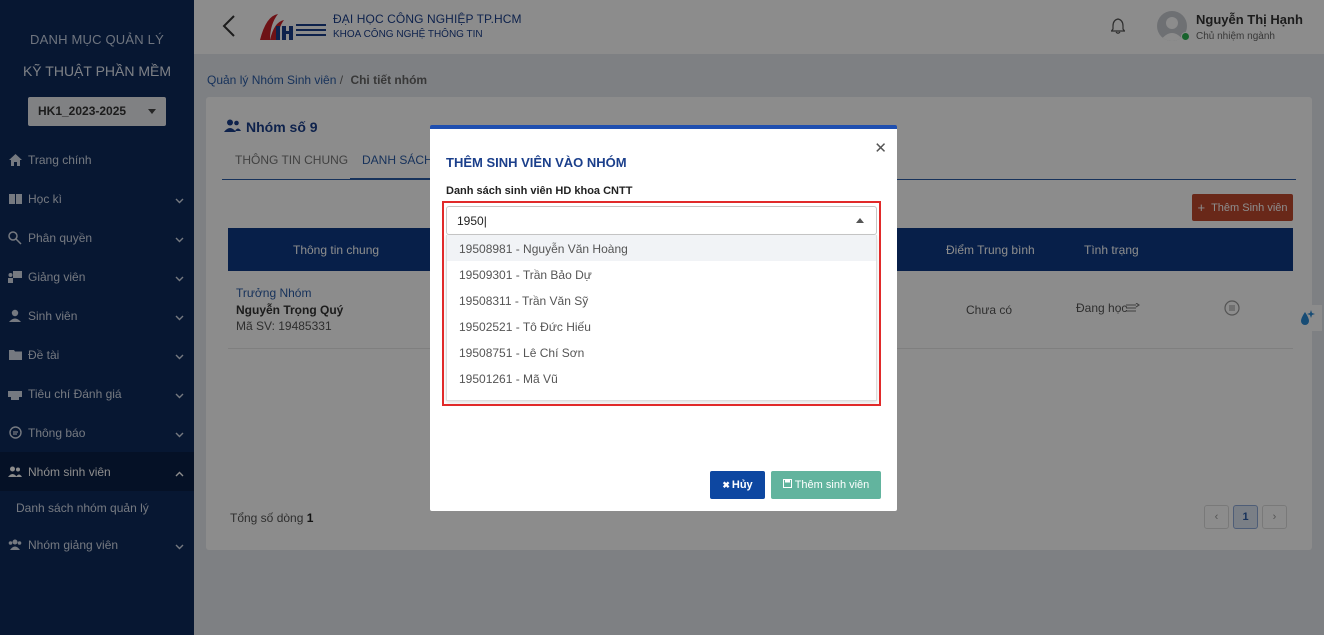 This screenshot has height=635, width=1324. What do you see at coordinates (787, 485) in the screenshot?
I see `save-icon` at bounding box center [787, 485].